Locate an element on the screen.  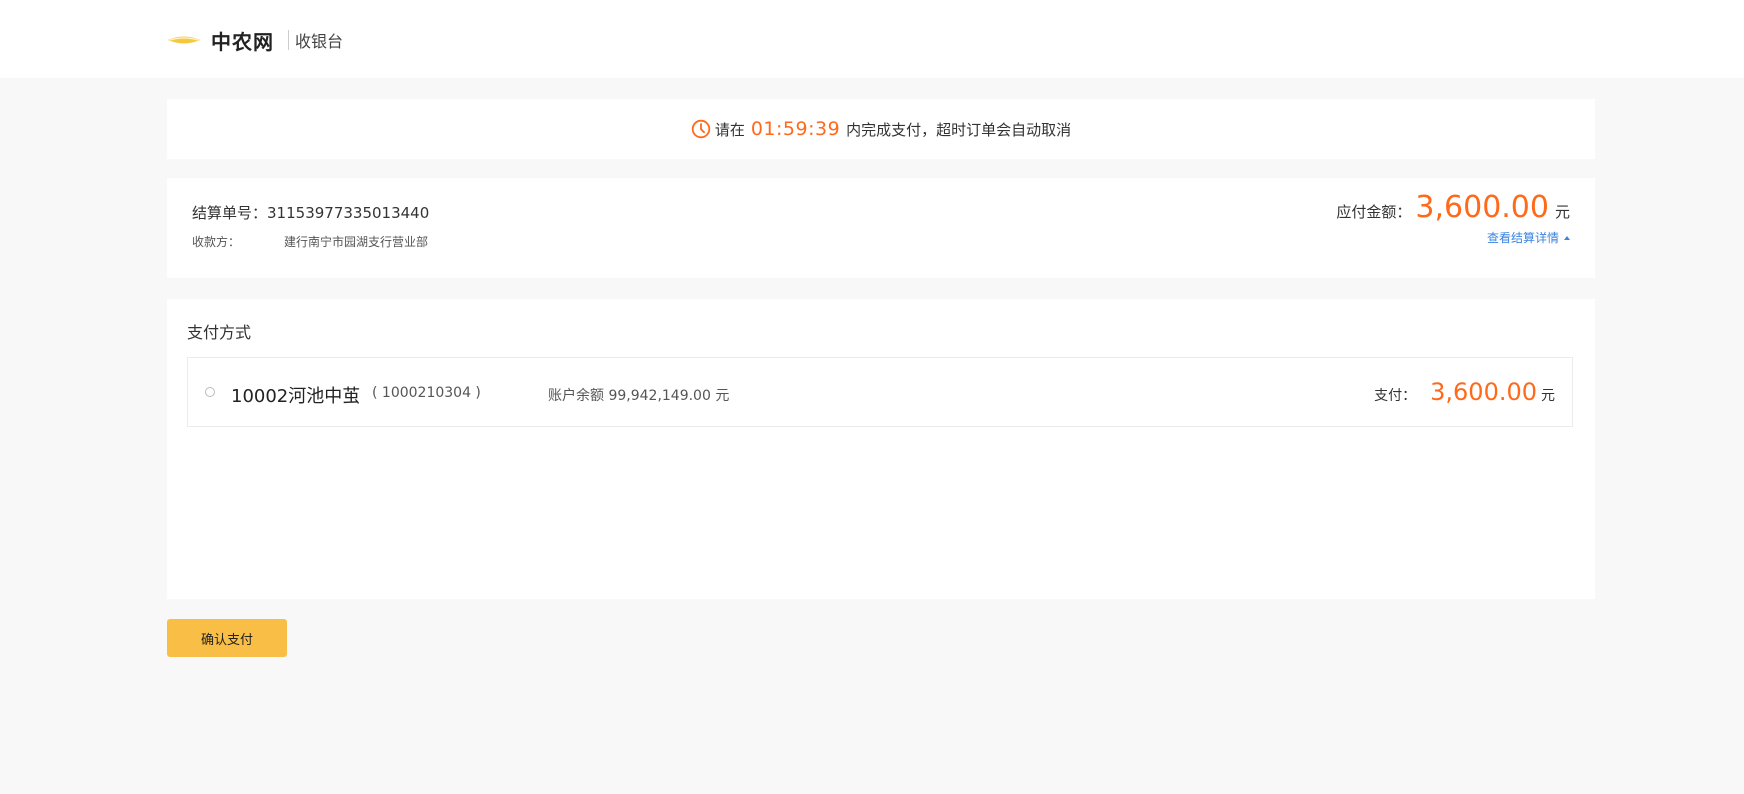
header: 中农网 收银台 is located at coordinates (872, 39).